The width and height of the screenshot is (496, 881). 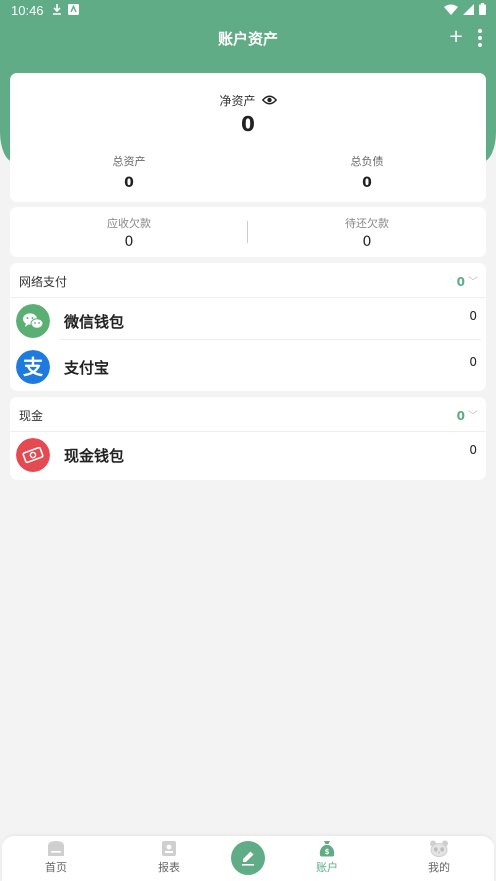 What do you see at coordinates (31, 416) in the screenshot?
I see `group-name: 现金` at bounding box center [31, 416].